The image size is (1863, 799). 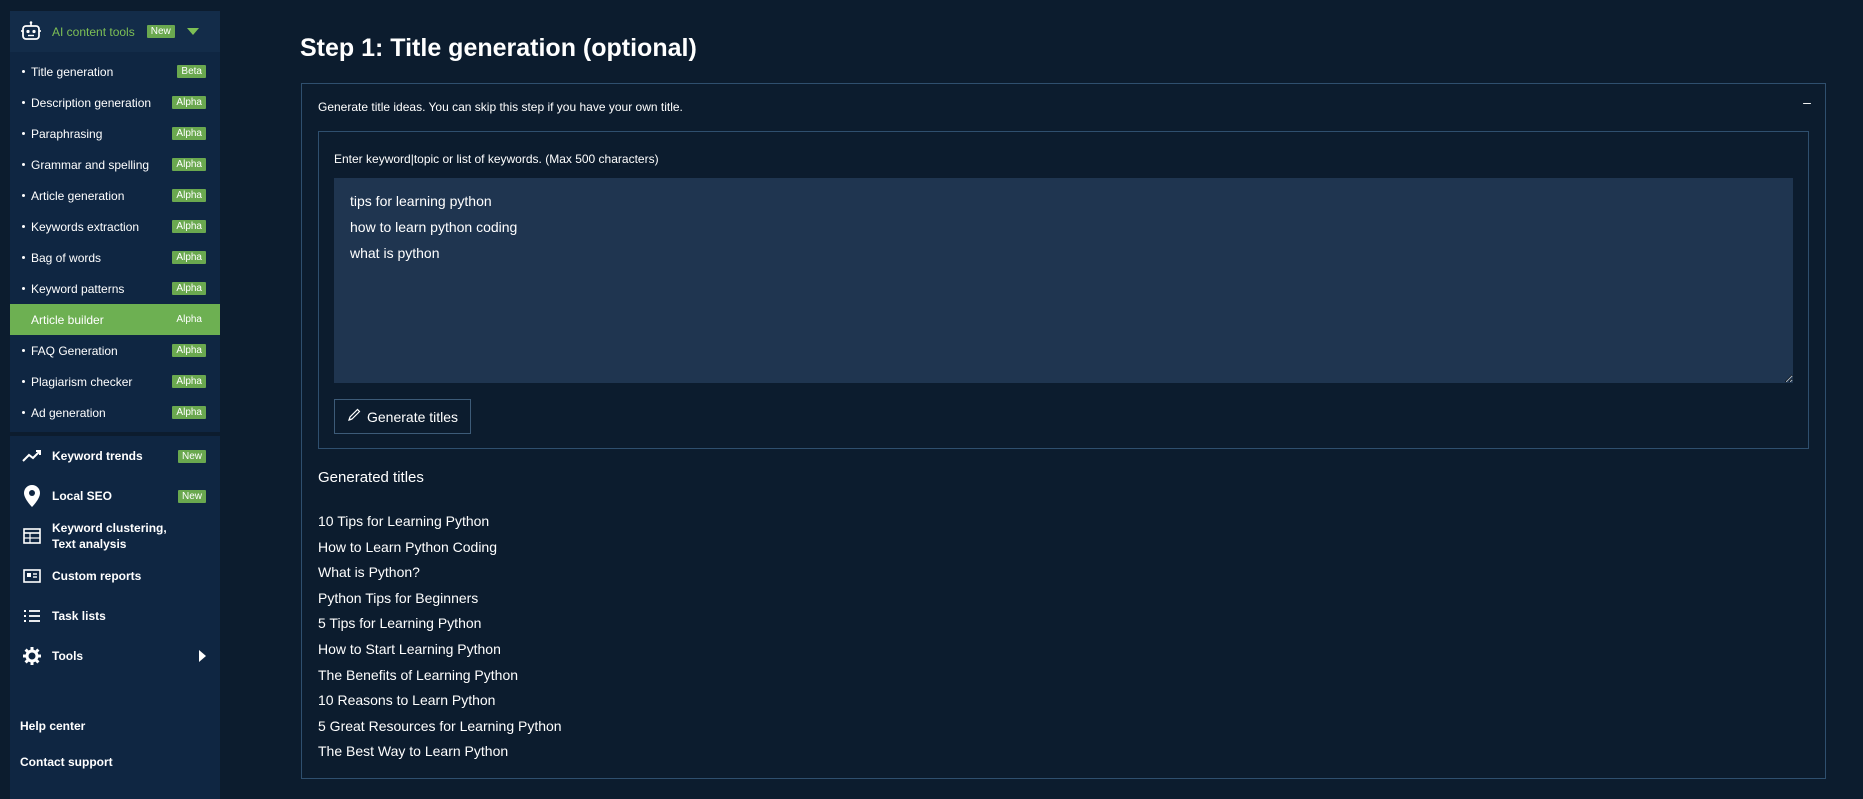 I want to click on sidebar-item-paraphrasing: Paraphrasing Alpha, so click(x=115, y=133).